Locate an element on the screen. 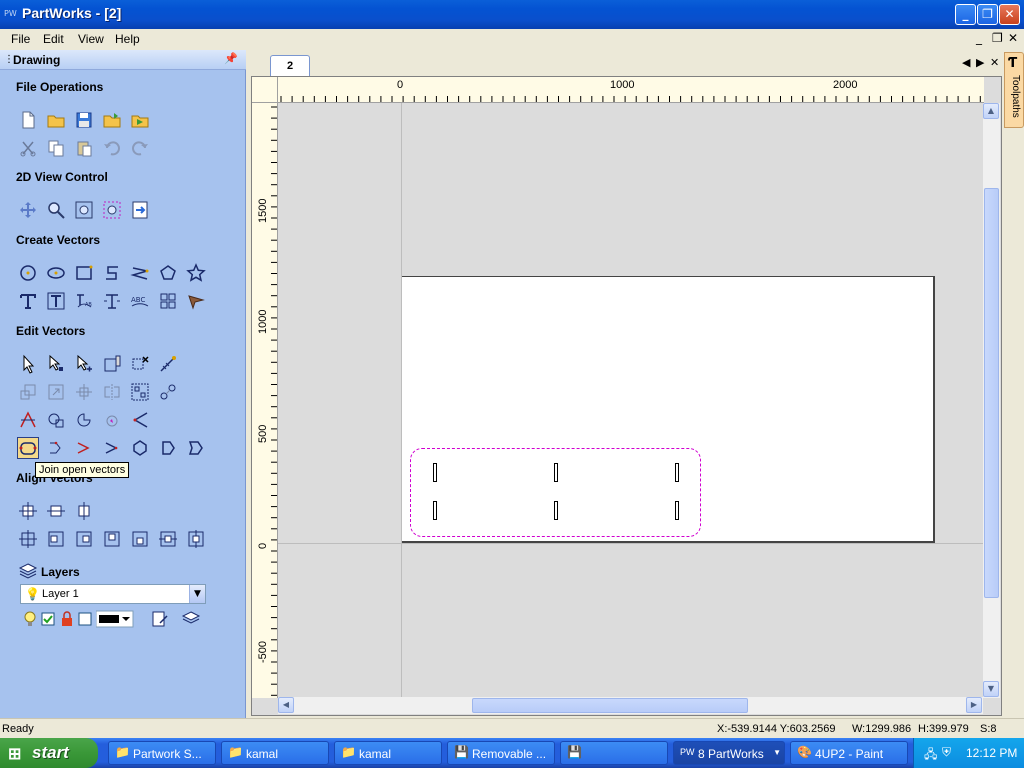 This screenshot has width=1024, height=768. select-arrow-icon is located at coordinates (28, 364).